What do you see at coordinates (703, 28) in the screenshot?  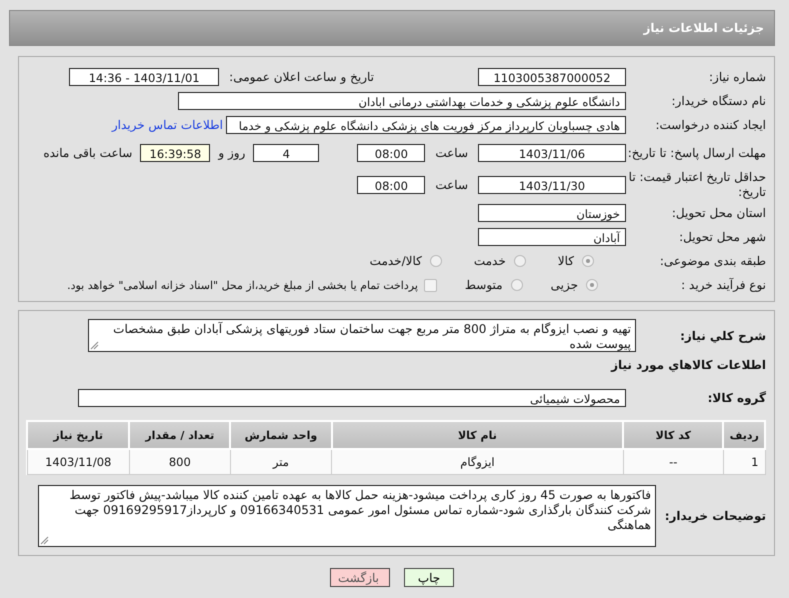 I see `page-title: جزئیات اطلاعات نیاز` at bounding box center [703, 28].